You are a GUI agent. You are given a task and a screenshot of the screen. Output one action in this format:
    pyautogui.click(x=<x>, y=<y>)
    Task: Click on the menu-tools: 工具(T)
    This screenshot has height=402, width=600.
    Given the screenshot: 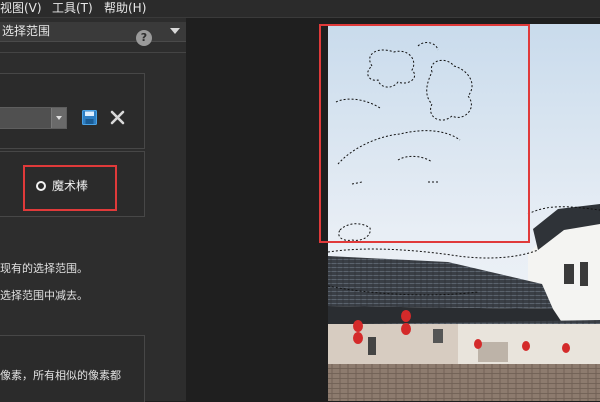 What is the action you would take?
    pyautogui.click(x=72, y=8)
    